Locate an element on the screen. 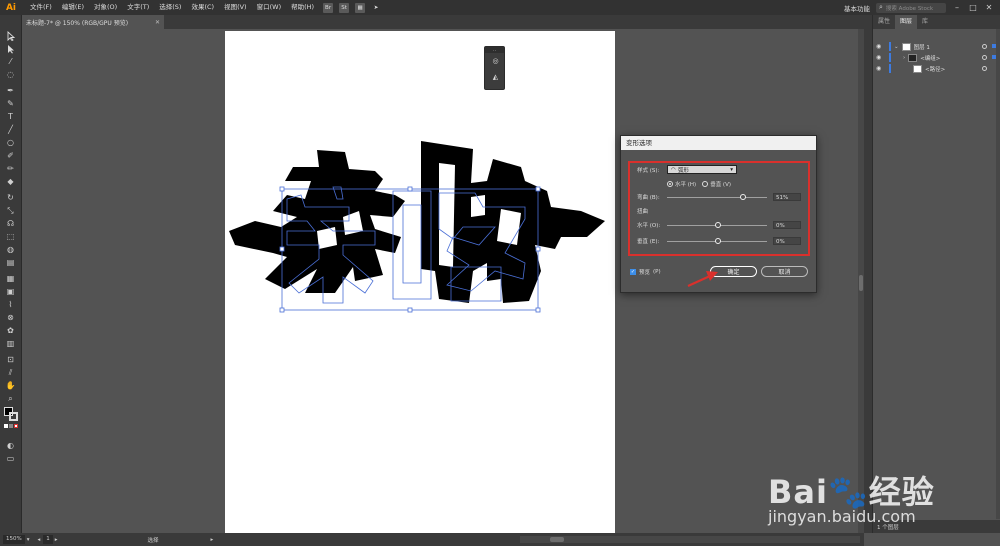 The width and height of the screenshot is (1000, 546). color-button is located at coordinates (6, 426).